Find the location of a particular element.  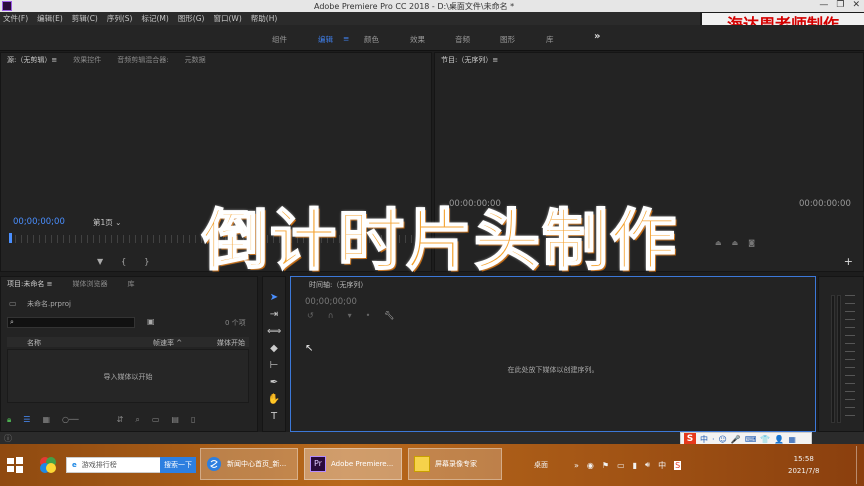

menu-clip: 剪辑(C) is located at coordinates (85, 18).